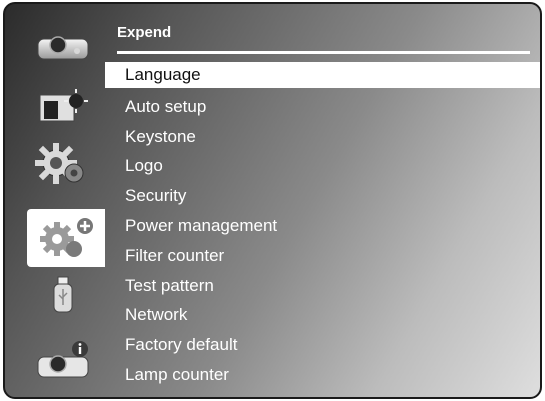 The image size is (545, 401). I want to click on menu-item-test-pattern: Test pattern, so click(322, 286).